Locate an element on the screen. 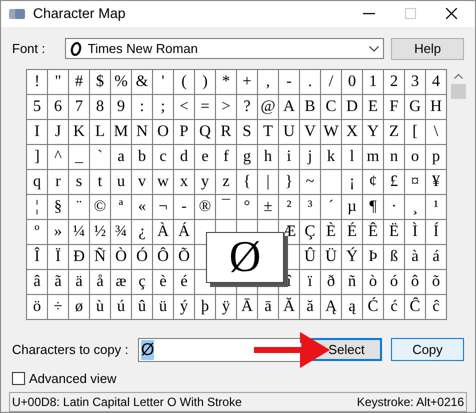  character-cell: Ì is located at coordinates (415, 232).